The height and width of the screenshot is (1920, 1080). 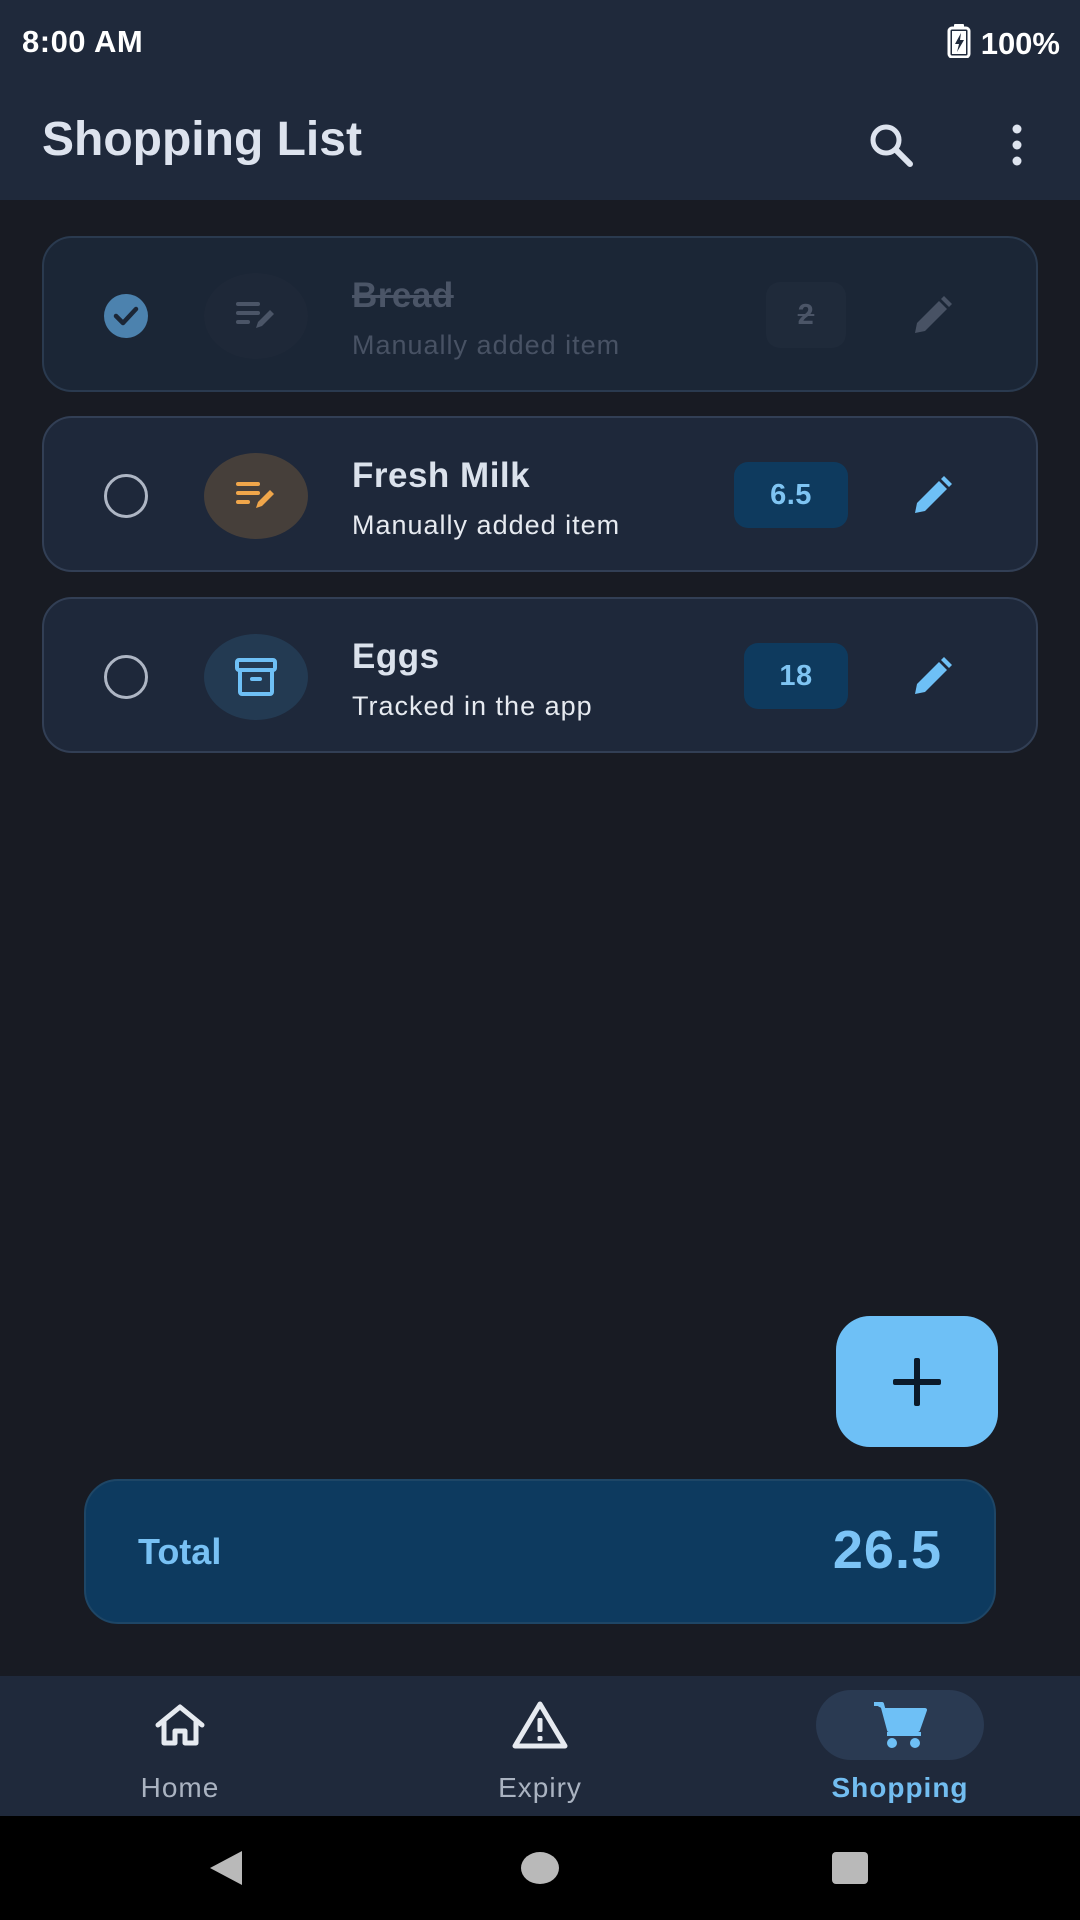 I want to click on search-icon, so click(x=891, y=145).